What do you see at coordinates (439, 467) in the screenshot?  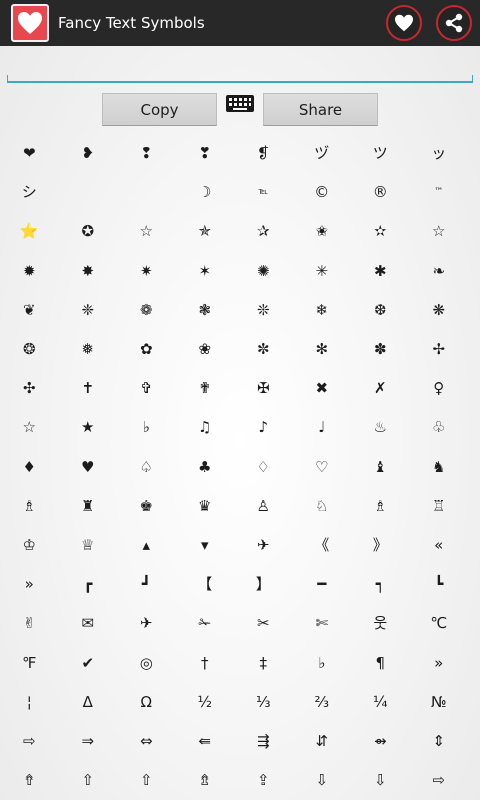 I see `symbol-cell: ♞` at bounding box center [439, 467].